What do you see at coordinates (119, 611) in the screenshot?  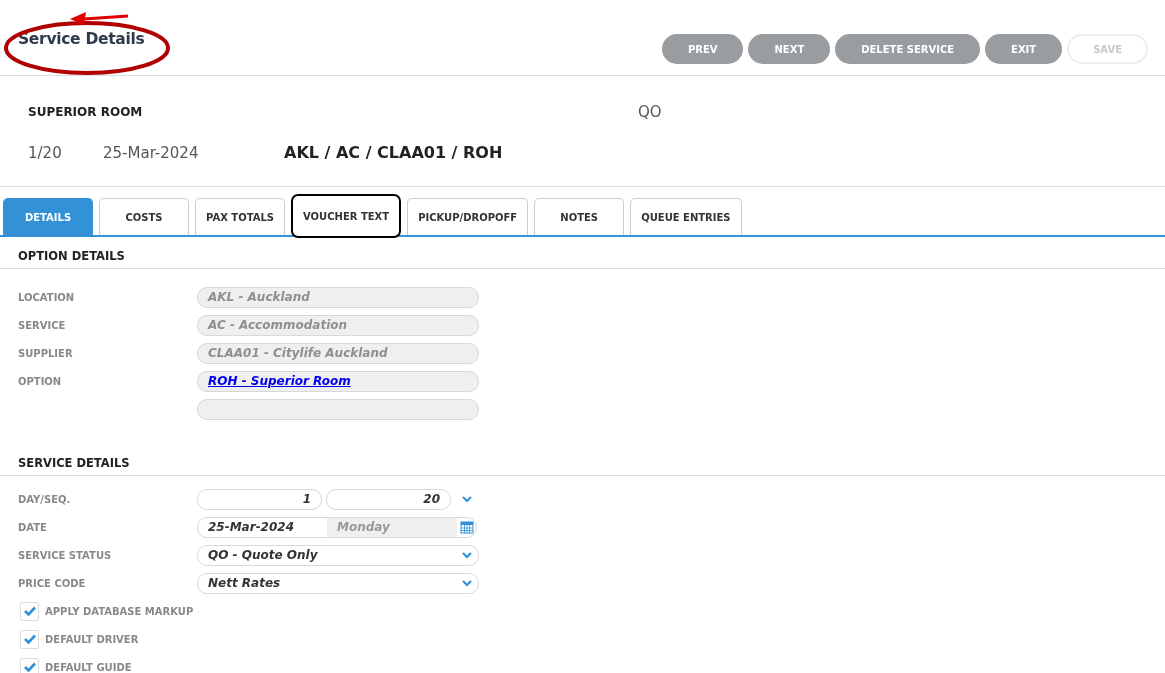 I see `checkbox-label: APPLY DATABASE MARKUP` at bounding box center [119, 611].